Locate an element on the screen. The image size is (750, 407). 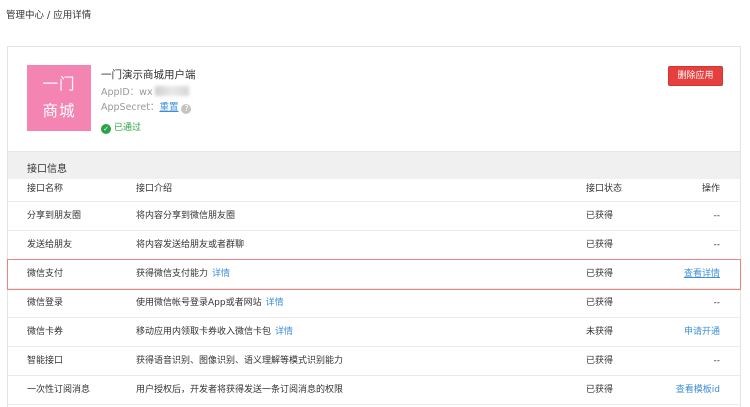
row-desc: 使用微信帐号登录App或者网站 详情 is located at coordinates (210, 303).